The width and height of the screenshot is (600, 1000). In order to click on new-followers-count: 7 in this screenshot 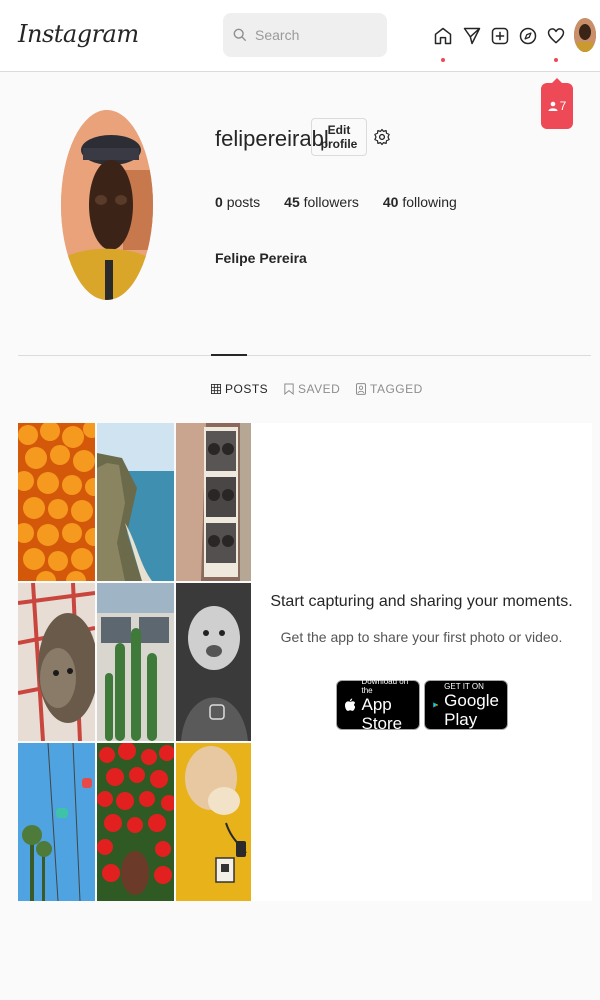, I will do `click(563, 106)`.